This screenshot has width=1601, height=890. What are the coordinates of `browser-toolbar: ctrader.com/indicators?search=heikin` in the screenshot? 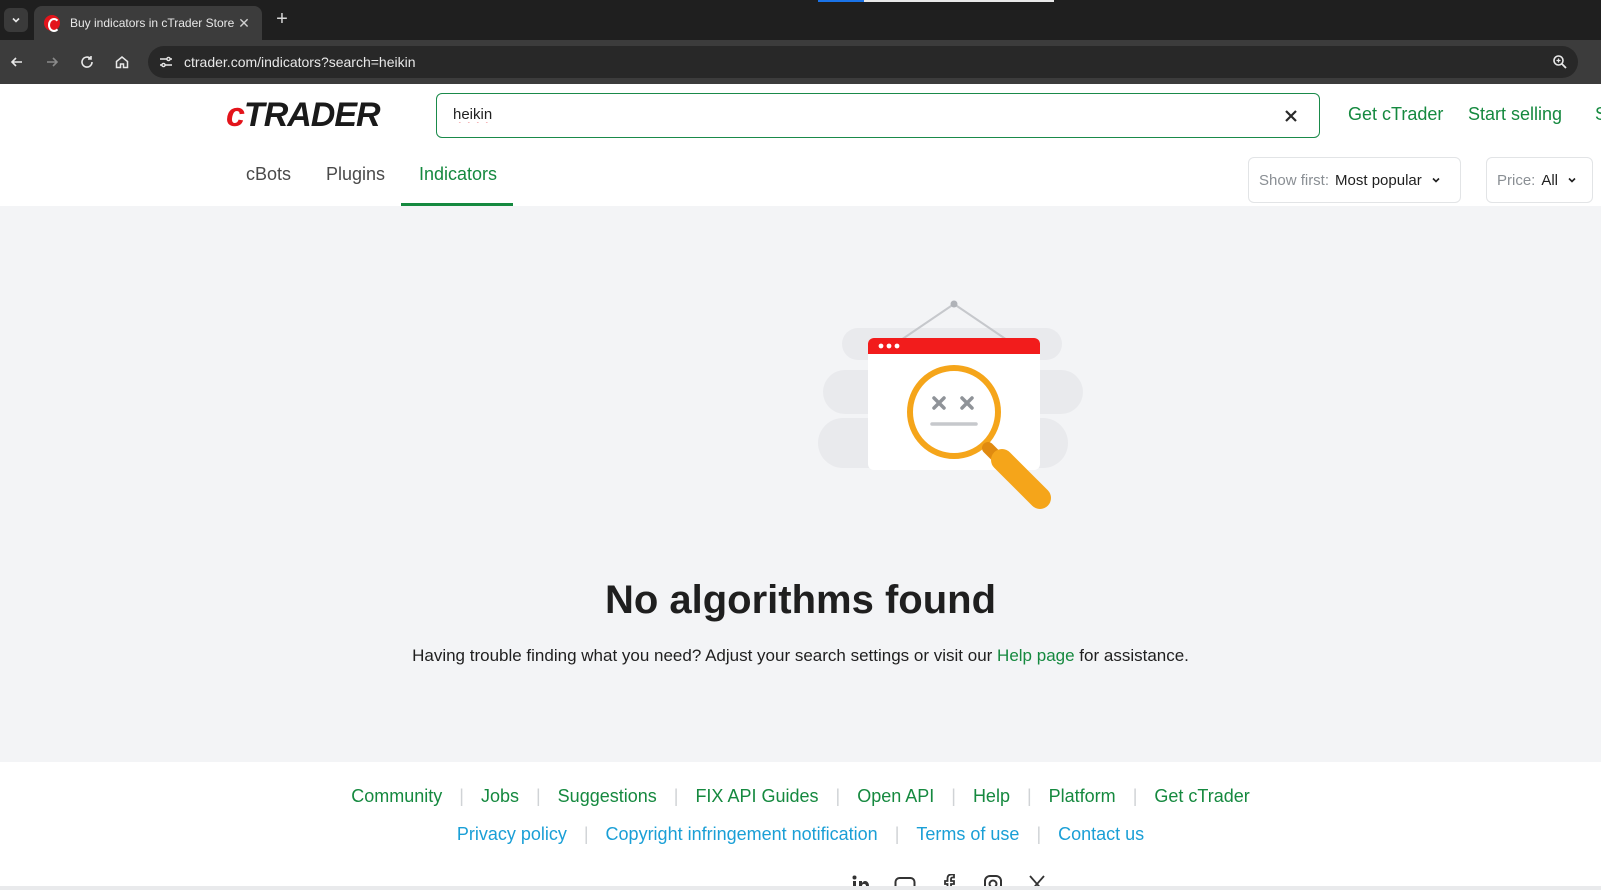 It's located at (800, 62).